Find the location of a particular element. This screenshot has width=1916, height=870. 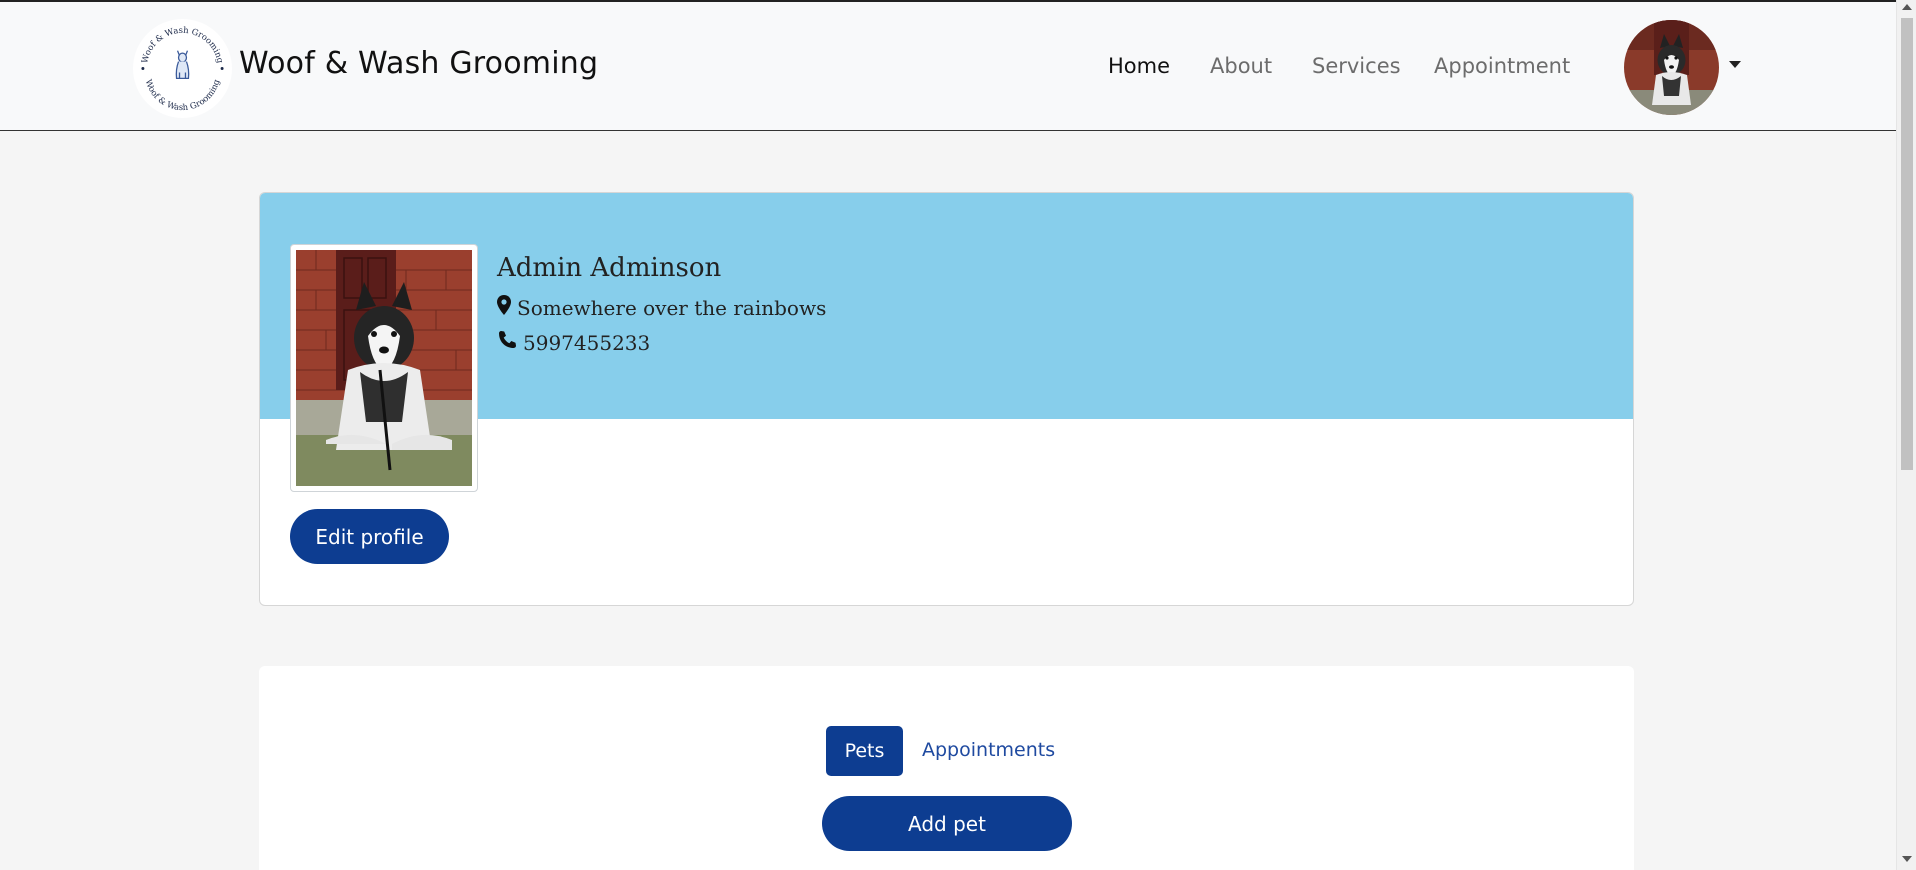

nav-services: Services is located at coordinates (1356, 66).